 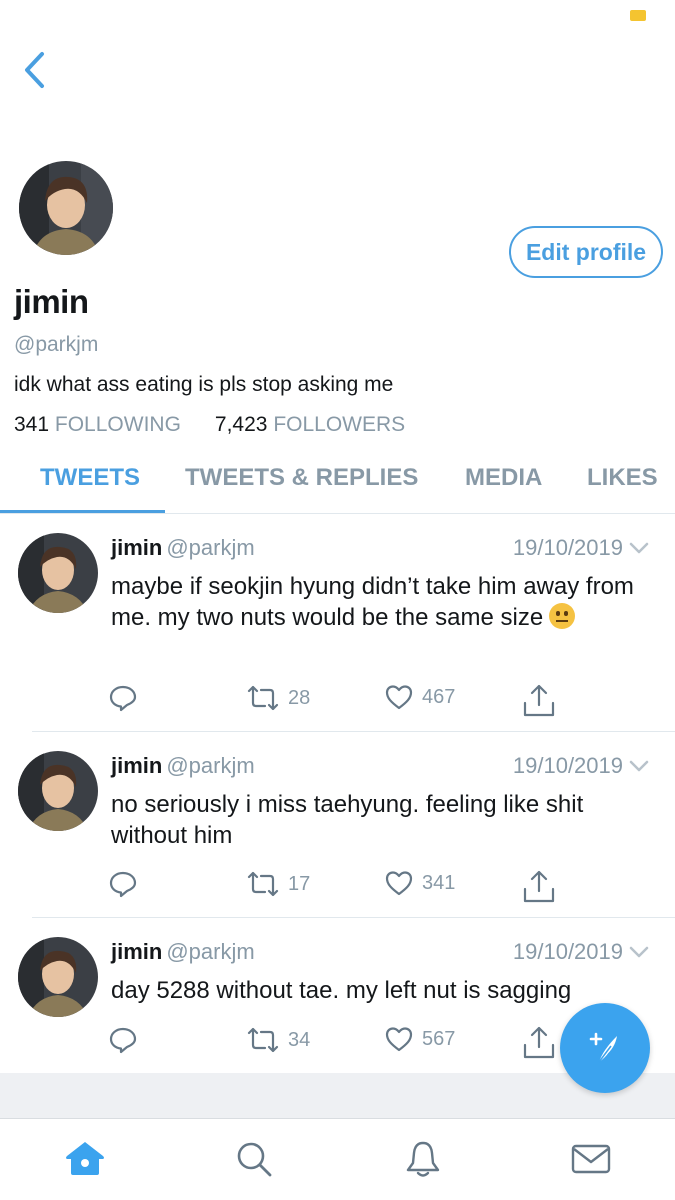 I want to click on tweet-actions: 17 341, so click(x=338, y=887).